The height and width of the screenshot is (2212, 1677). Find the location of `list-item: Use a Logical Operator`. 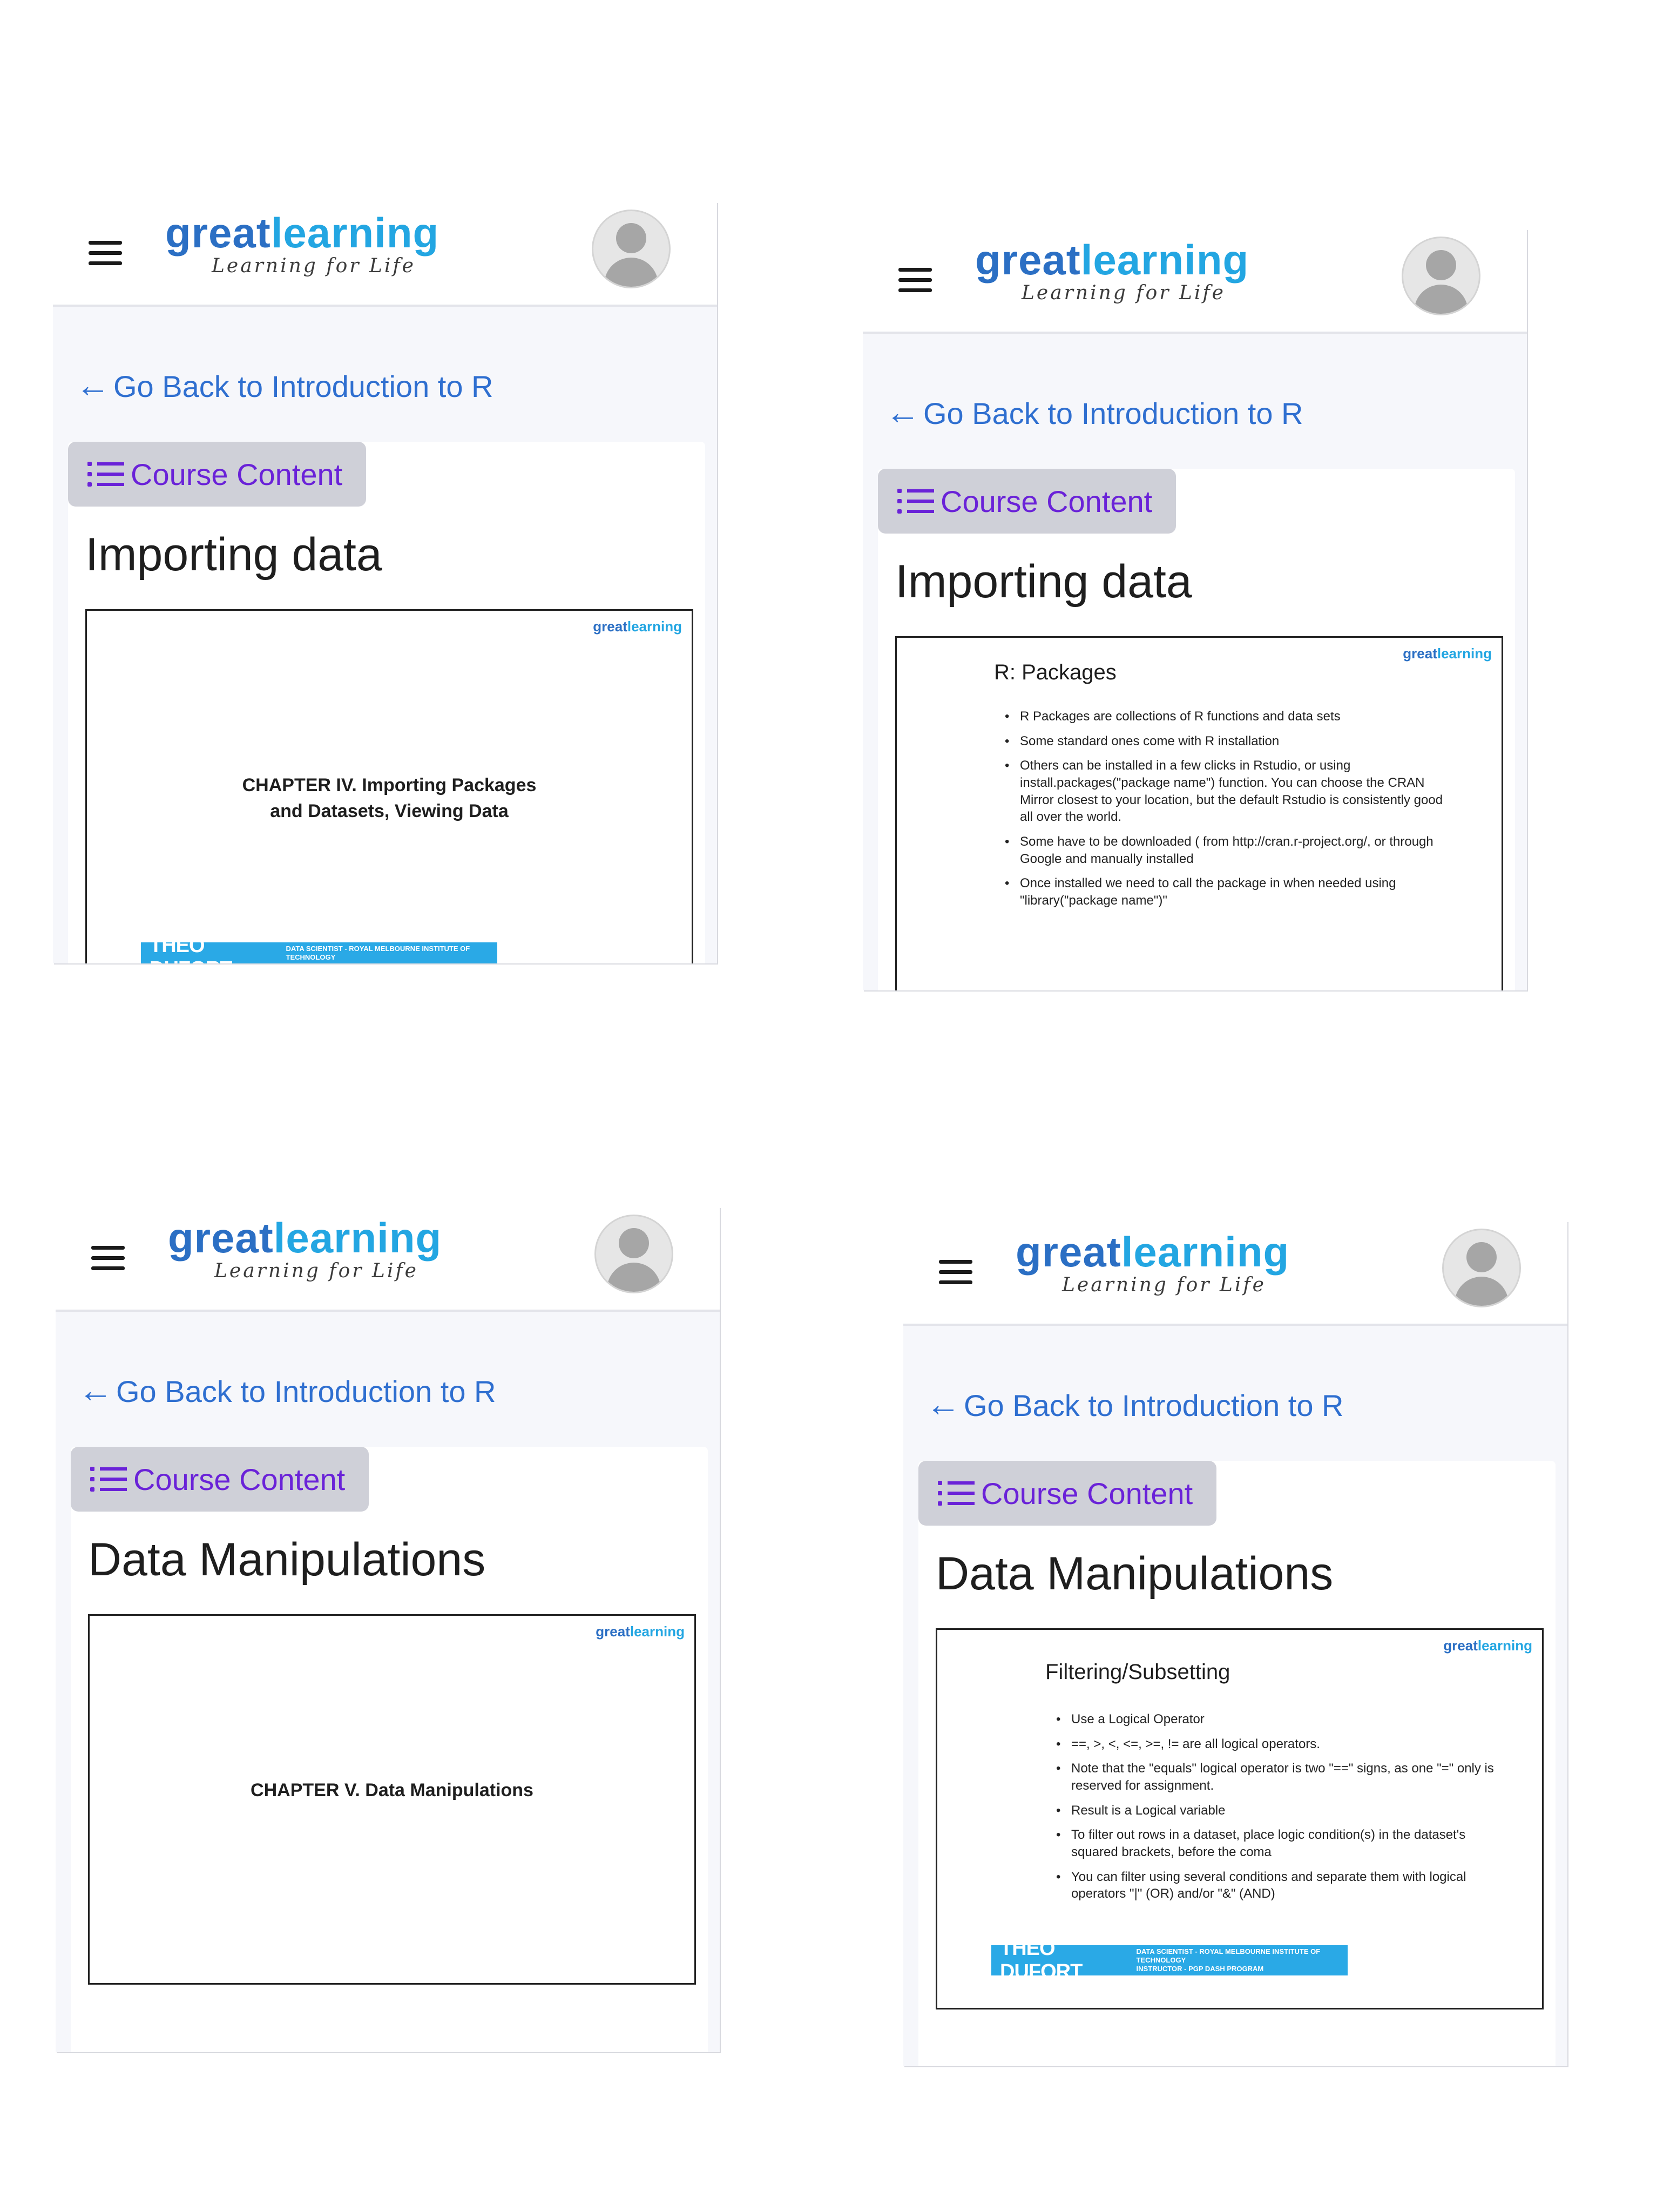

list-item: Use a Logical Operator is located at coordinates (1278, 1719).